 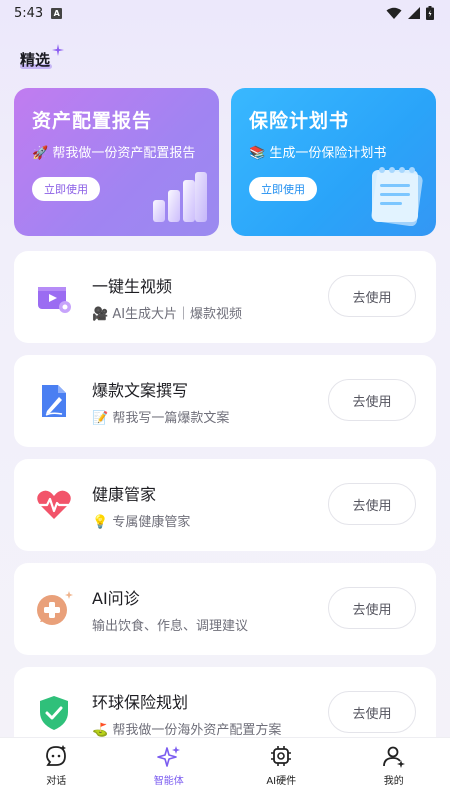 I want to click on shield-check-icon, so click(x=54, y=713).